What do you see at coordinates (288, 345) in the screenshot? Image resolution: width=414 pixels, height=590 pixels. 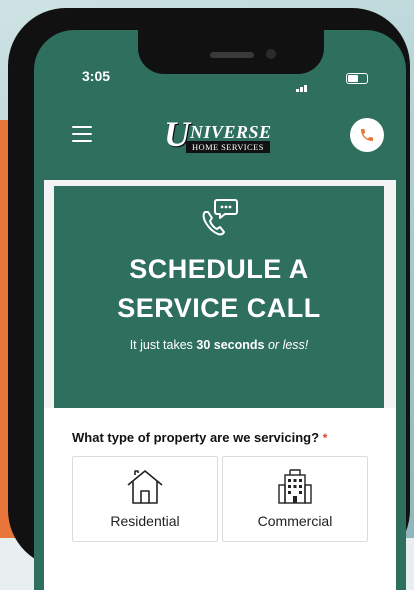 I see `hero-sub-italic: or less!` at bounding box center [288, 345].